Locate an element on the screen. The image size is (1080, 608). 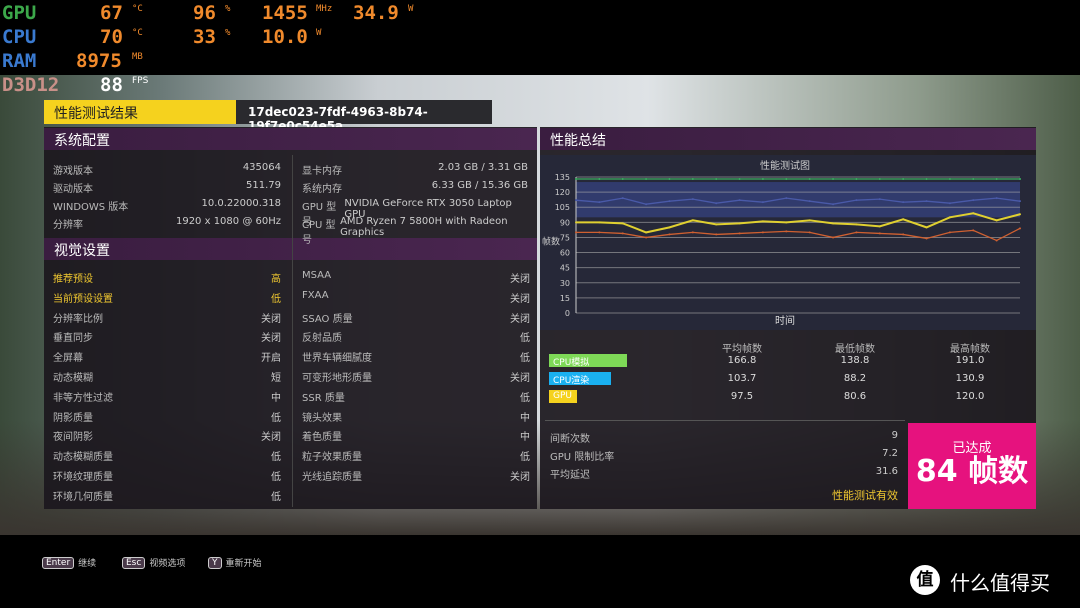
chart-title: 性能测试图 is located at coordinates (785, 165).